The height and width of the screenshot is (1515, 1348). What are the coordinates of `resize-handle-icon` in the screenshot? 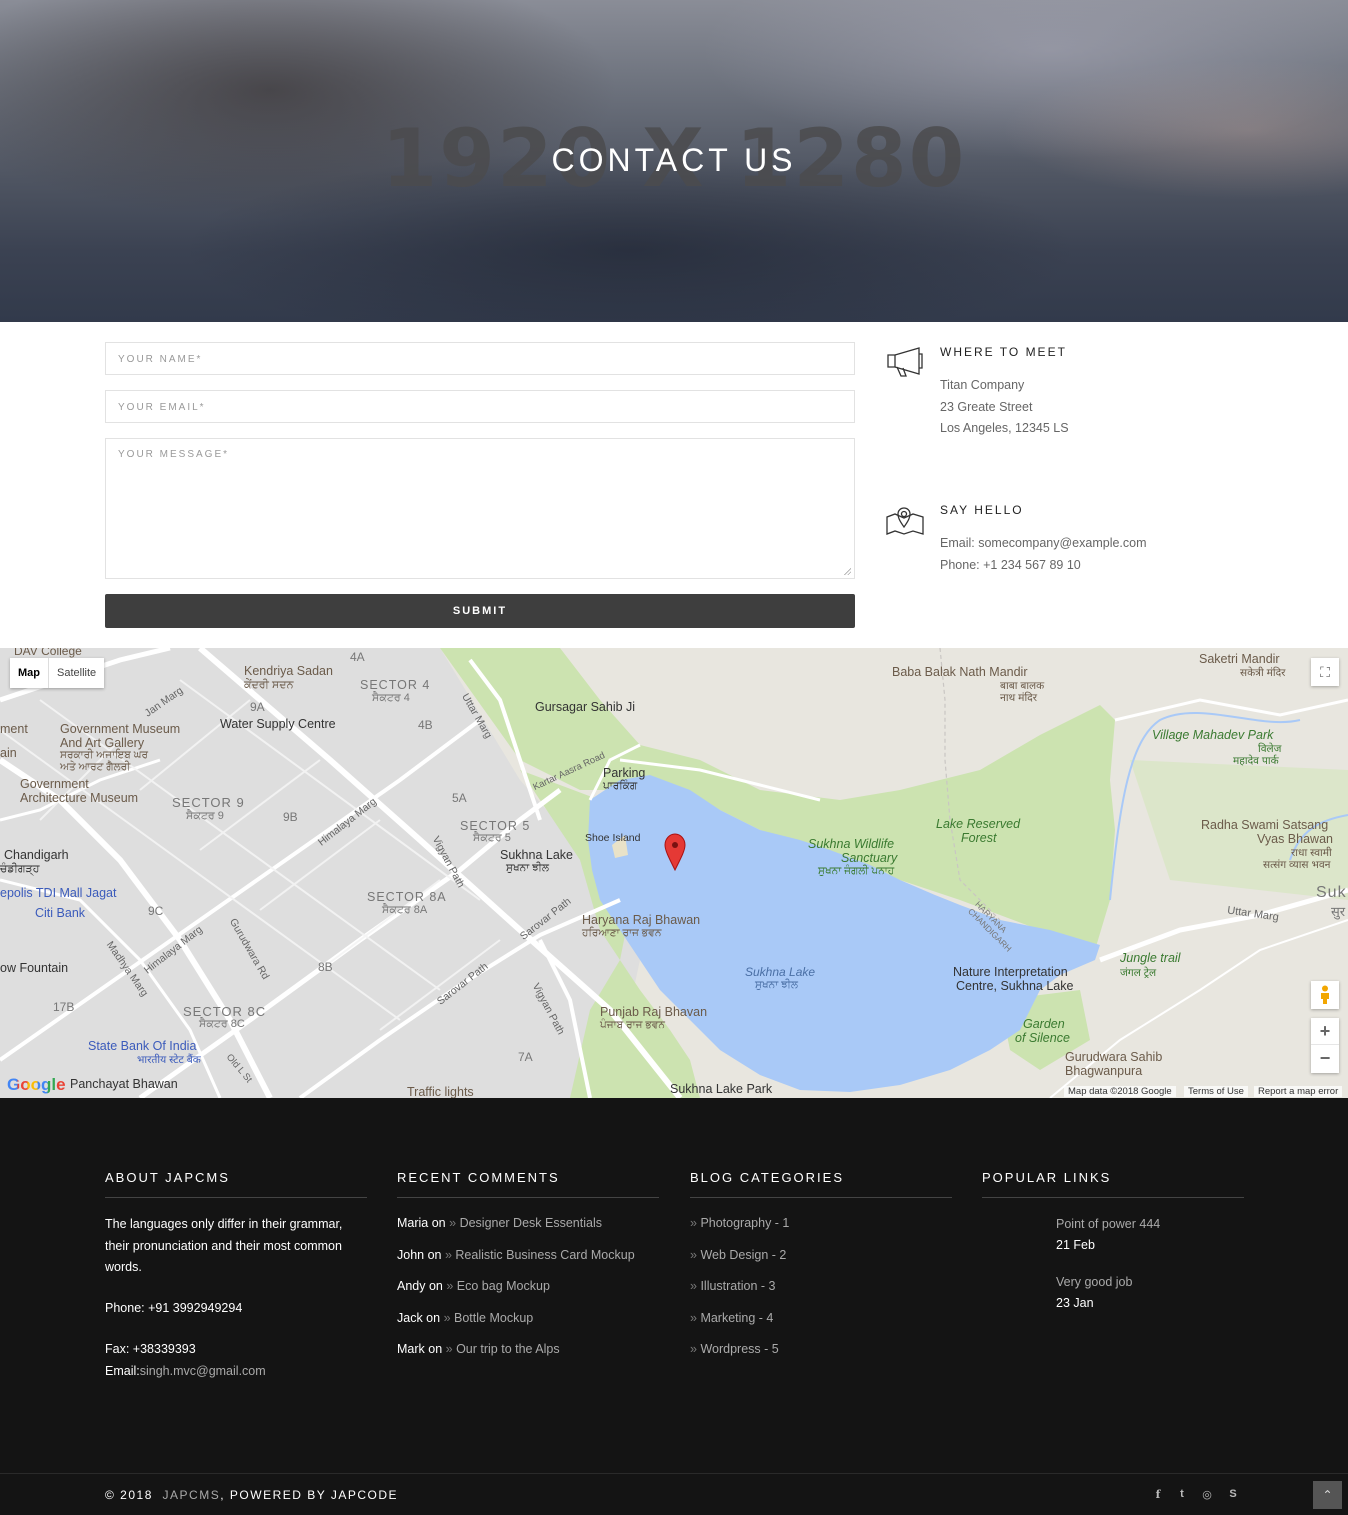 It's located at (847, 571).